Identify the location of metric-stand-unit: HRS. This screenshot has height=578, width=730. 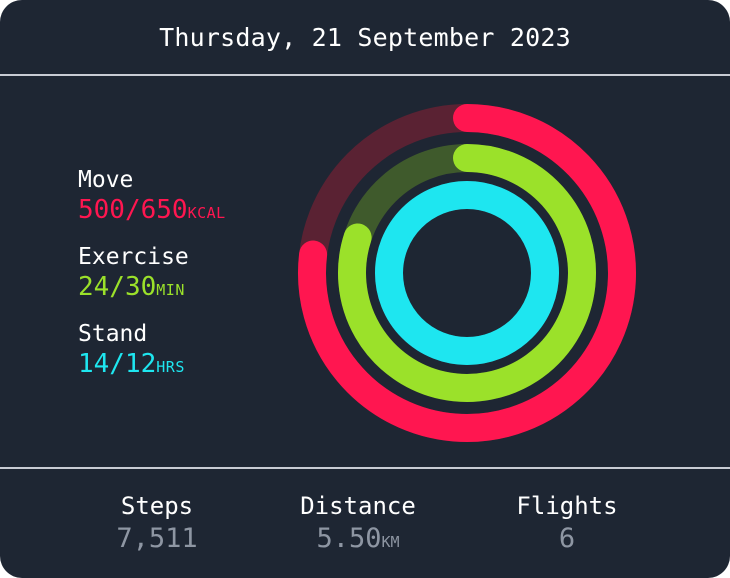
(170, 367).